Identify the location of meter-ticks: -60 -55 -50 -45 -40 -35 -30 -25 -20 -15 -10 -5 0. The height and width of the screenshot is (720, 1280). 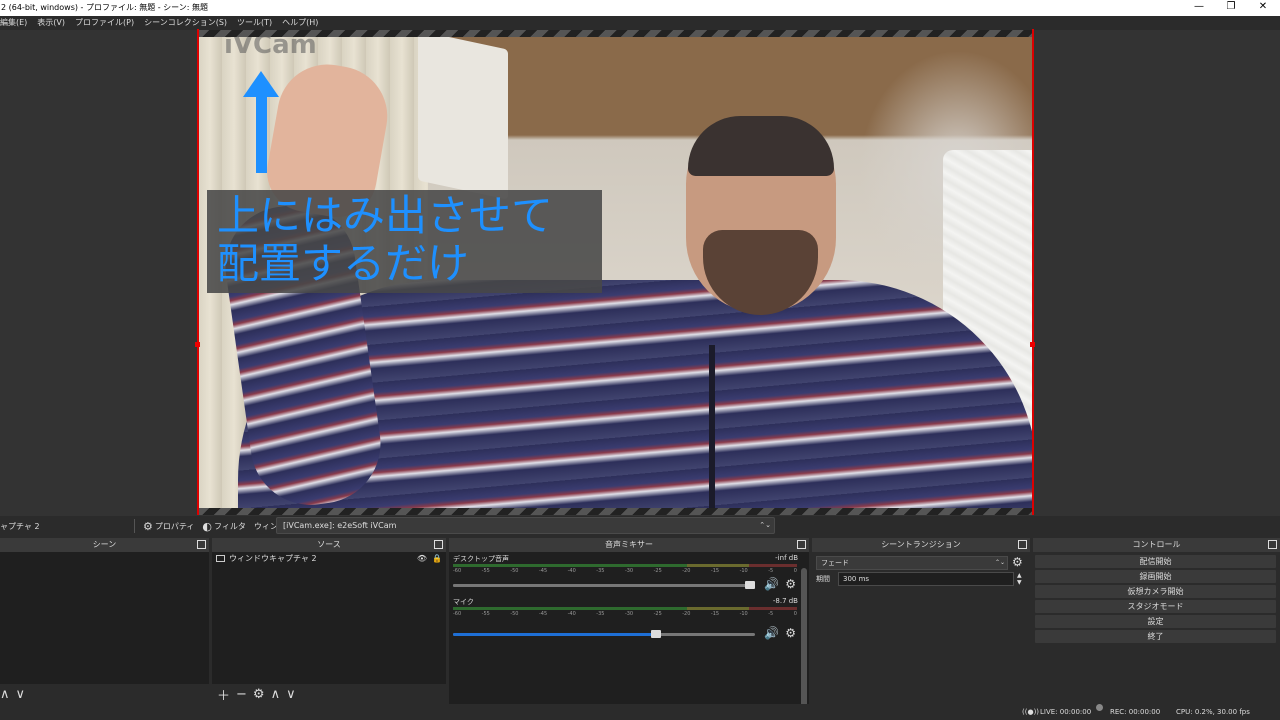
(625, 615).